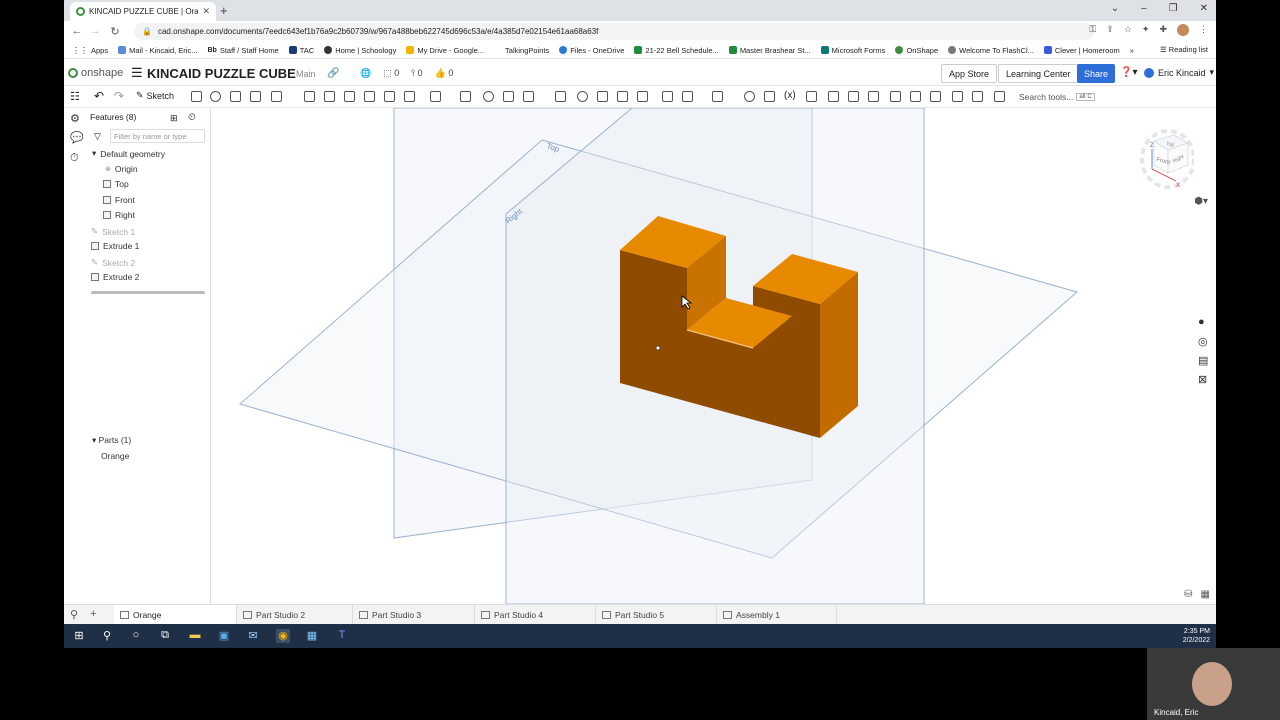  Describe the element at coordinates (111, 440) in the screenshot. I see `parts-header: ▾ Parts (1)` at that location.